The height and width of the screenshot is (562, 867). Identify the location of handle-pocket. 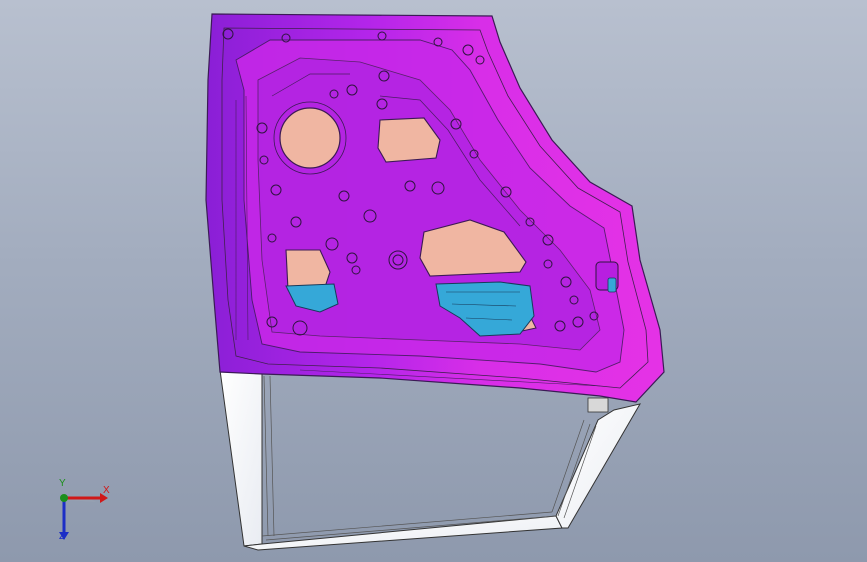
(607, 277).